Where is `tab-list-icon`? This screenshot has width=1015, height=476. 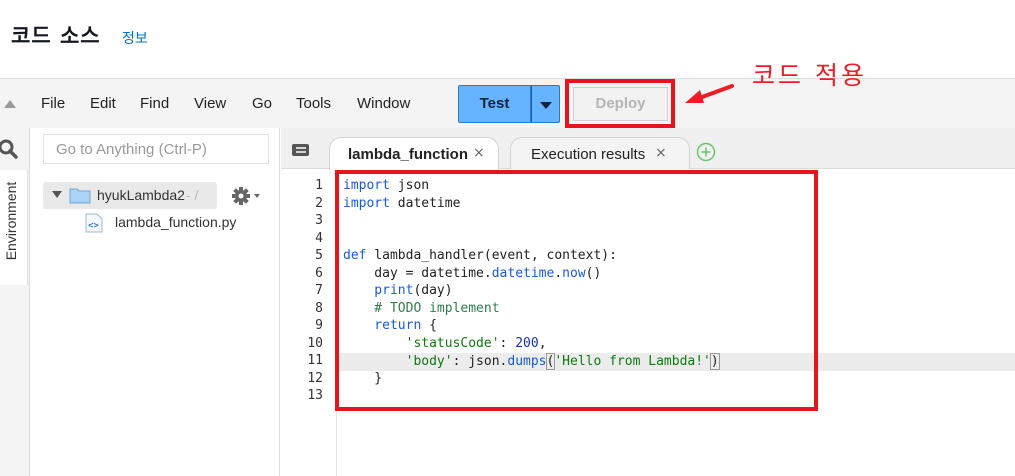 tab-list-icon is located at coordinates (301, 150).